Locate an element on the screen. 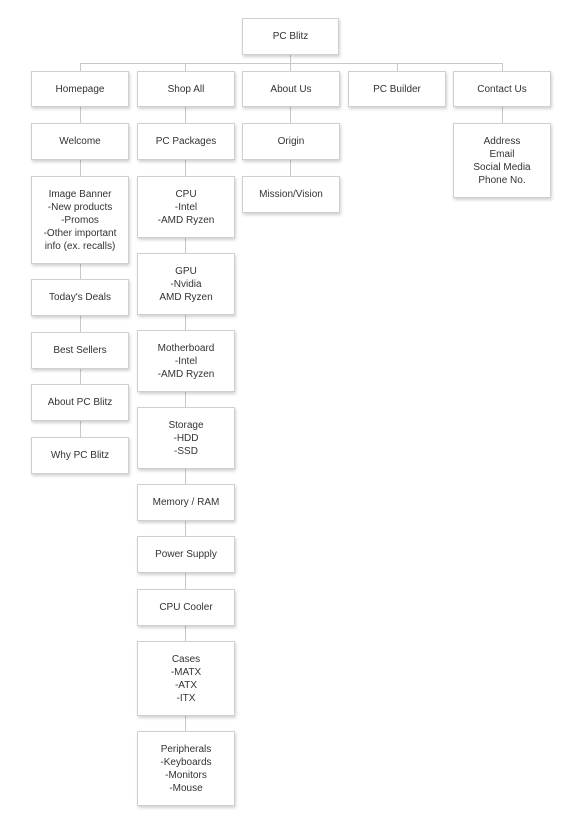 The image size is (576, 818). shop-item-cpu-cooler: CPU Cooler is located at coordinates (186, 607).